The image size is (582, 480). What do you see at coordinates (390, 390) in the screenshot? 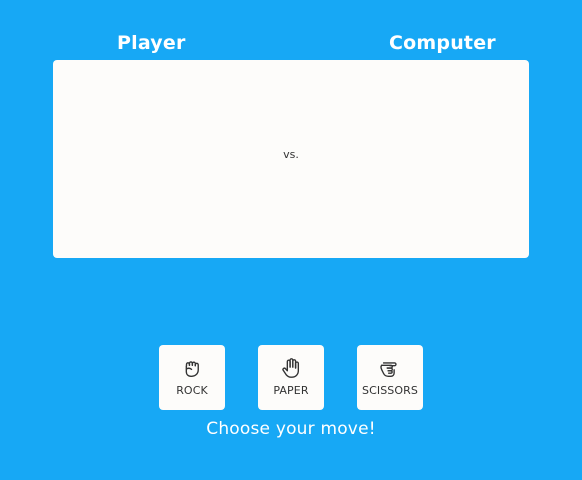
I see `scissors-label: SCISSORS` at bounding box center [390, 390].